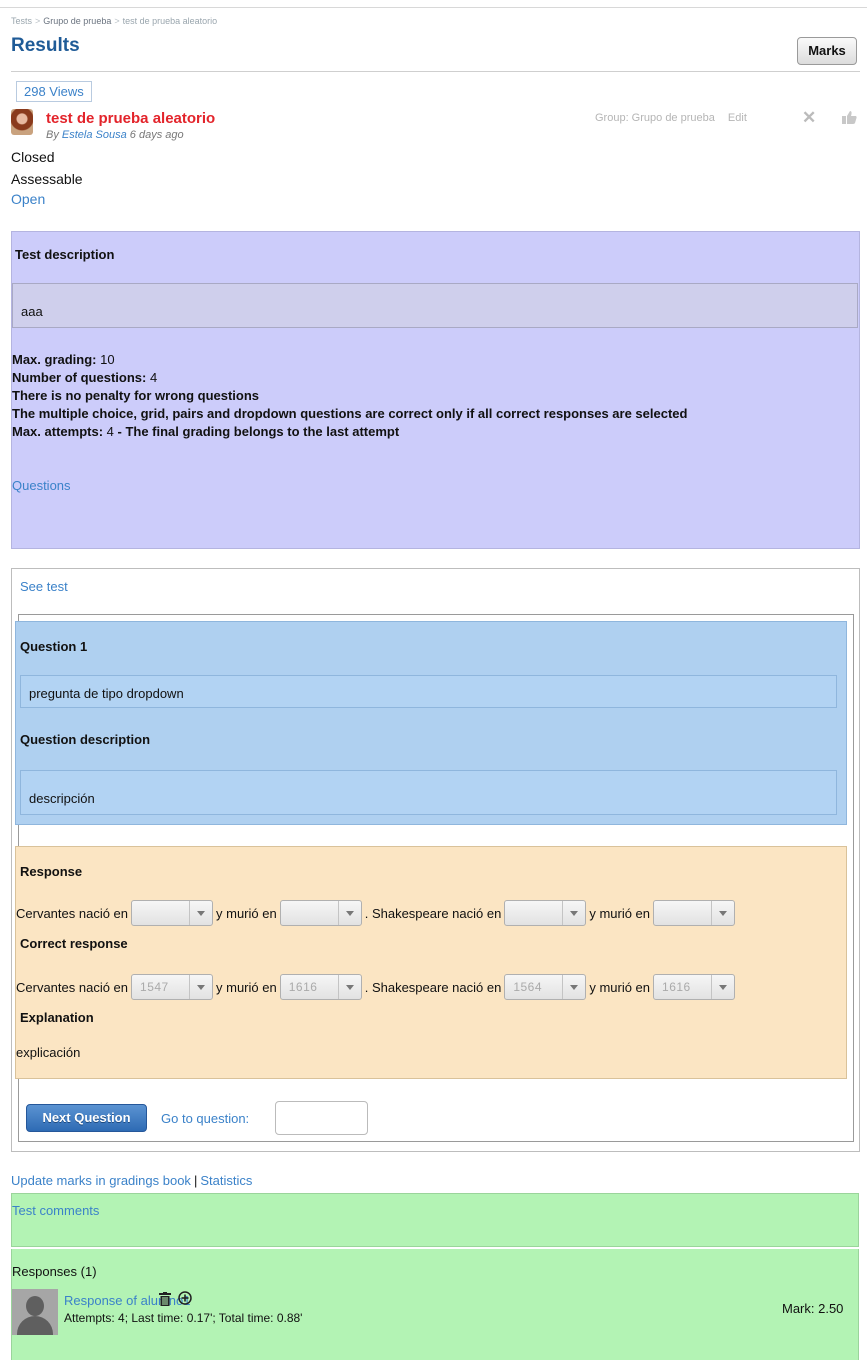 The image size is (867, 1360). Describe the element at coordinates (737, 118) in the screenshot. I see `edit-link: Edit` at that location.